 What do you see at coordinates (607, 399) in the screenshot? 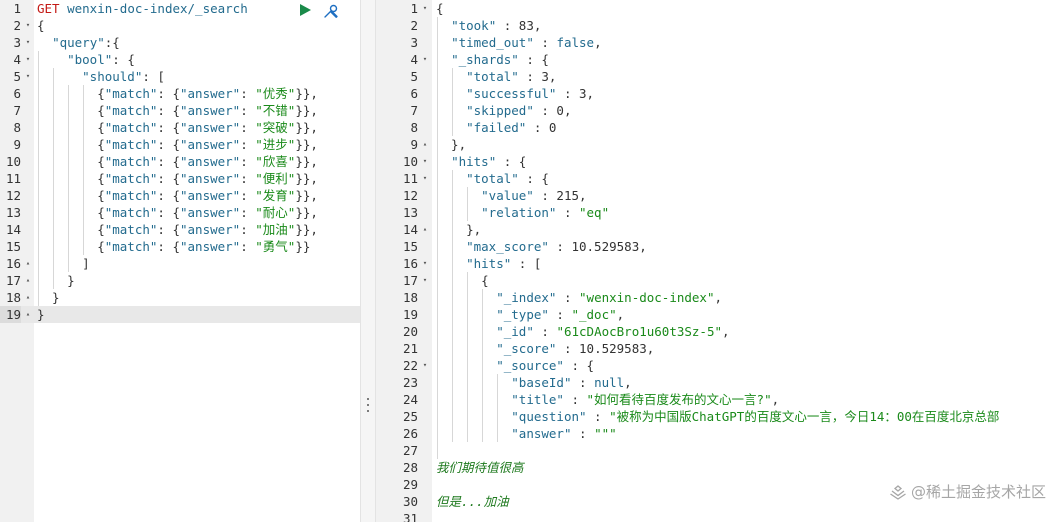
I see `code-text: "title" : "如何看待百度发布的文心一言?",` at bounding box center [607, 399].